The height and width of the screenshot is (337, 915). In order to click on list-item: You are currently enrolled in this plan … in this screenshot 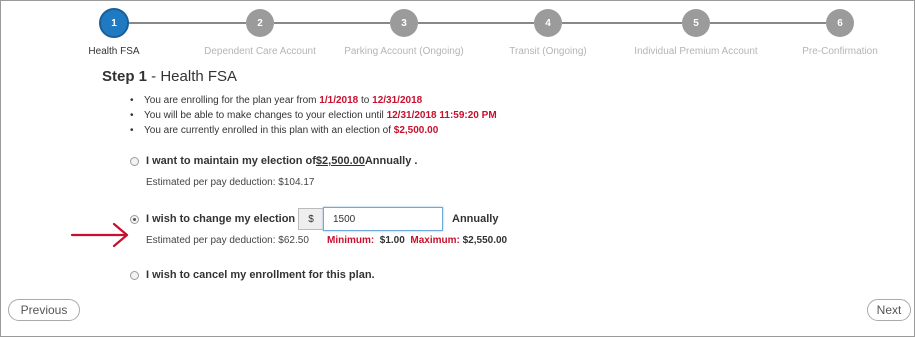, I will do `click(313, 130)`.